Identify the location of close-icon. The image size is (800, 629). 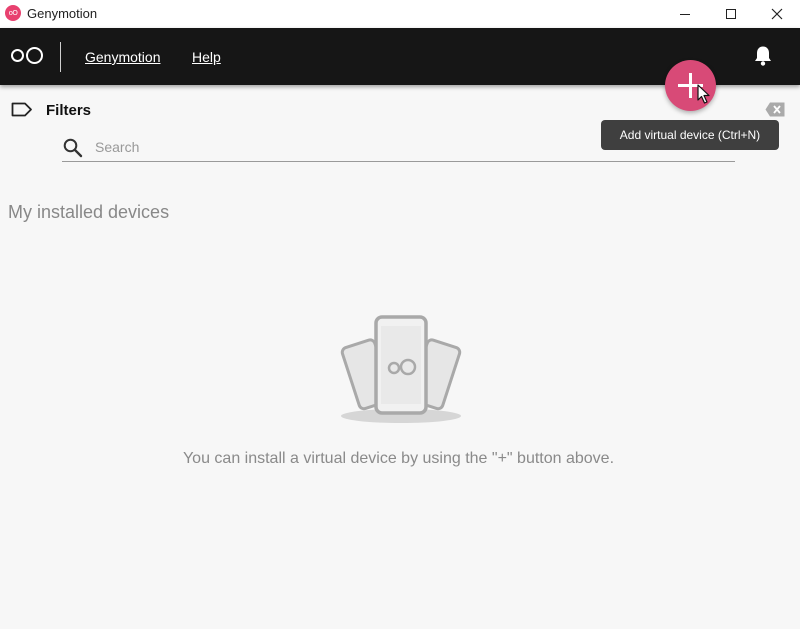
(777, 14).